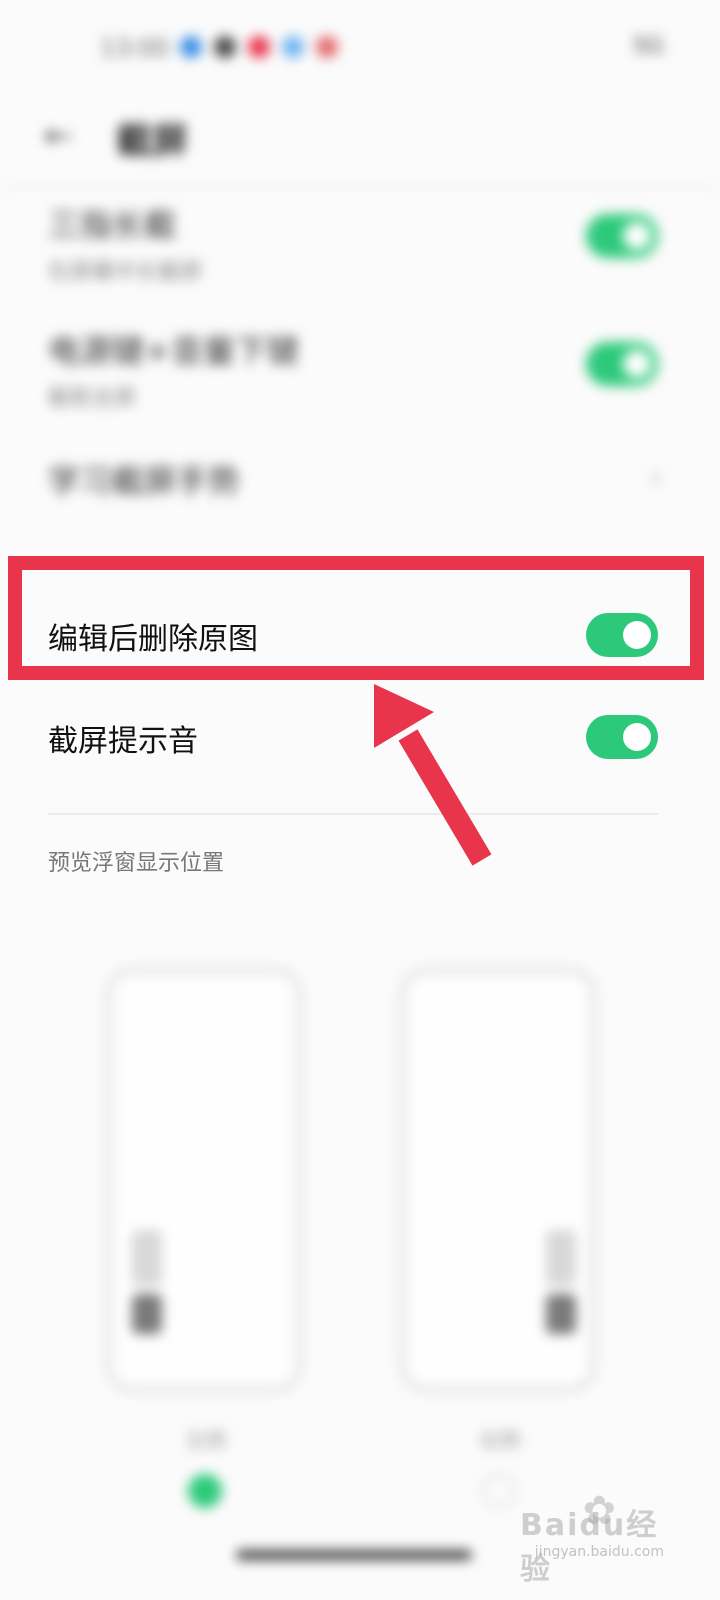 The height and width of the screenshot is (1600, 720). I want to click on baidu-watermark: ✿ Baidu经验 jingyan.baidu.com, so click(595, 1537).